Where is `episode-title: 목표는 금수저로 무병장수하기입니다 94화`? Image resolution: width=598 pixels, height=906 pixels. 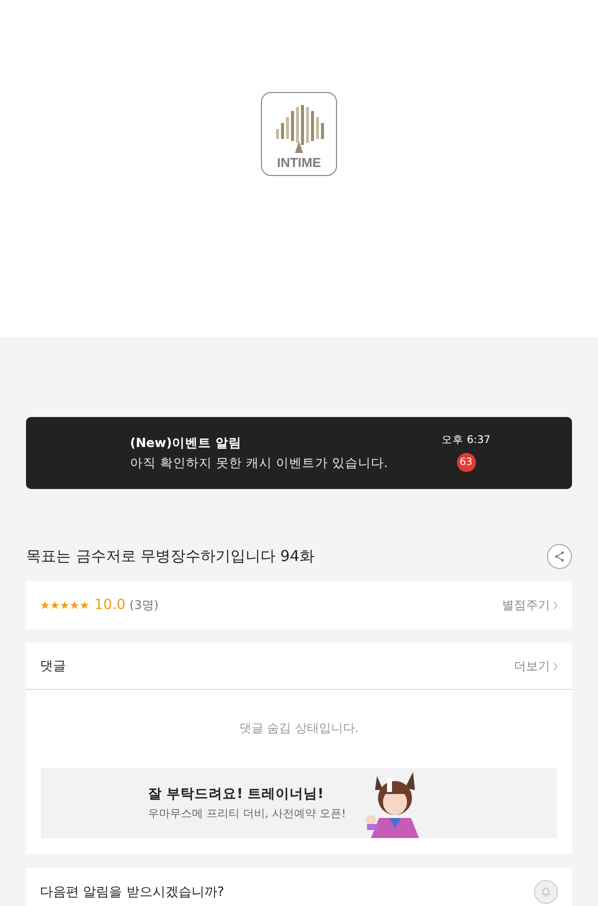
episode-title: 목표는 금수저로 무병장수하기입니다 94화 is located at coordinates (170, 556).